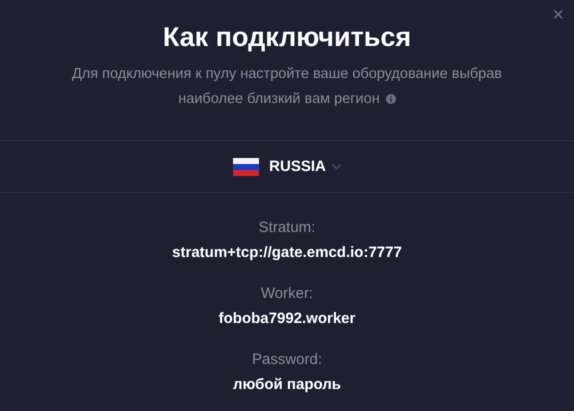 The image size is (574, 411). Describe the element at coordinates (336, 167) in the screenshot. I see `chevron-down-icon` at that location.